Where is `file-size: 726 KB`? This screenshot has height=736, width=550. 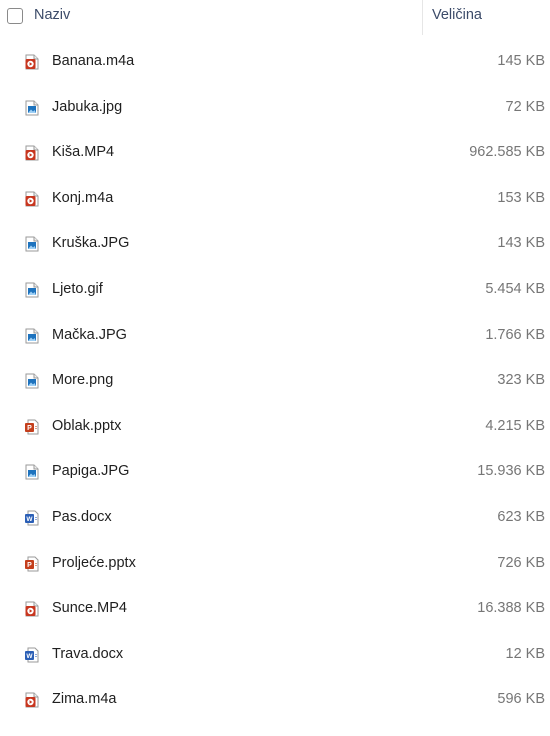 file-size: 726 KB is located at coordinates (521, 562).